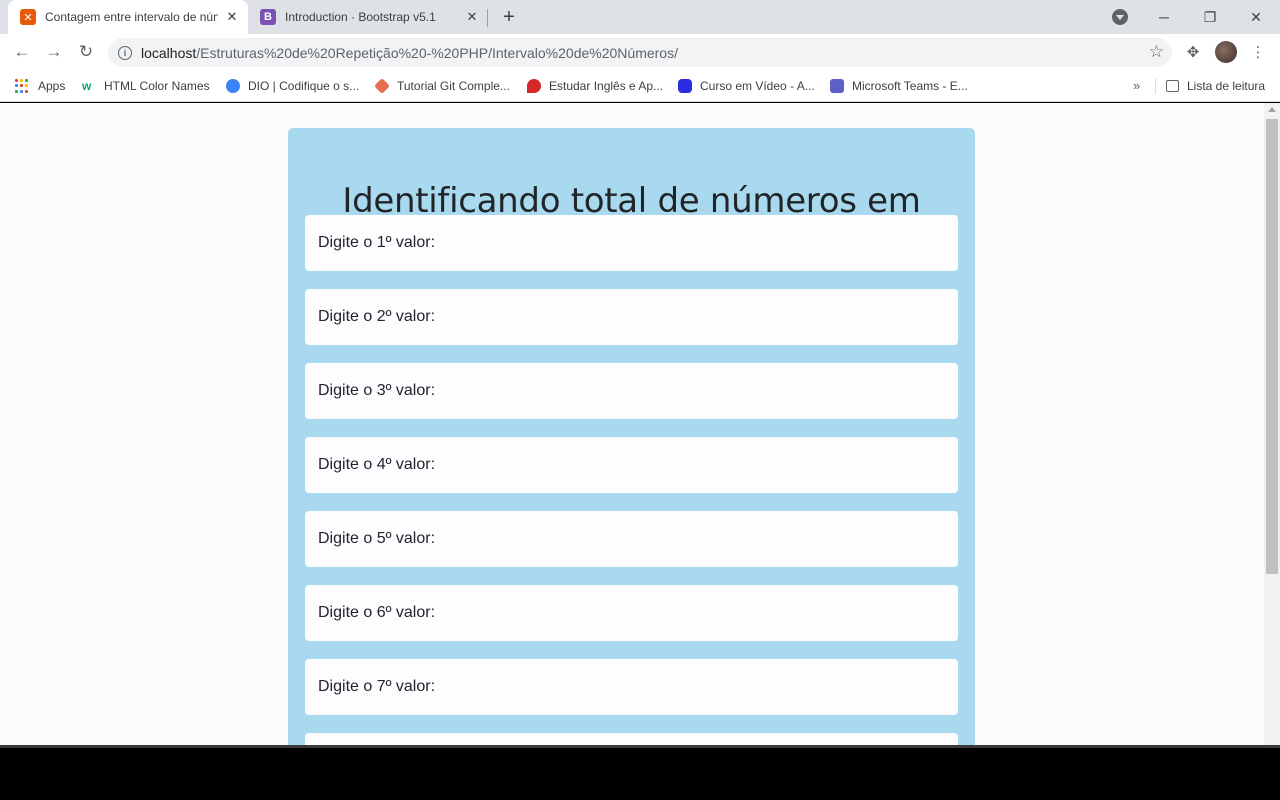  I want to click on menu-kebab-icon: ⋮, so click(1258, 52).